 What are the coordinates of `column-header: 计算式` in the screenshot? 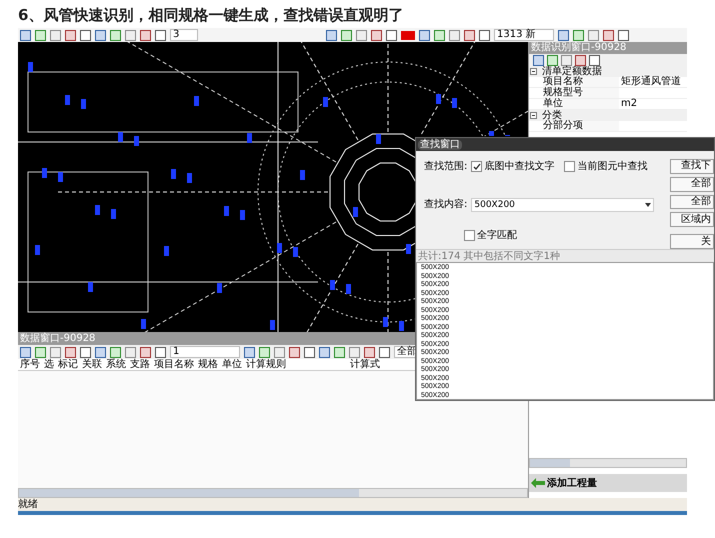 It's located at (365, 364).